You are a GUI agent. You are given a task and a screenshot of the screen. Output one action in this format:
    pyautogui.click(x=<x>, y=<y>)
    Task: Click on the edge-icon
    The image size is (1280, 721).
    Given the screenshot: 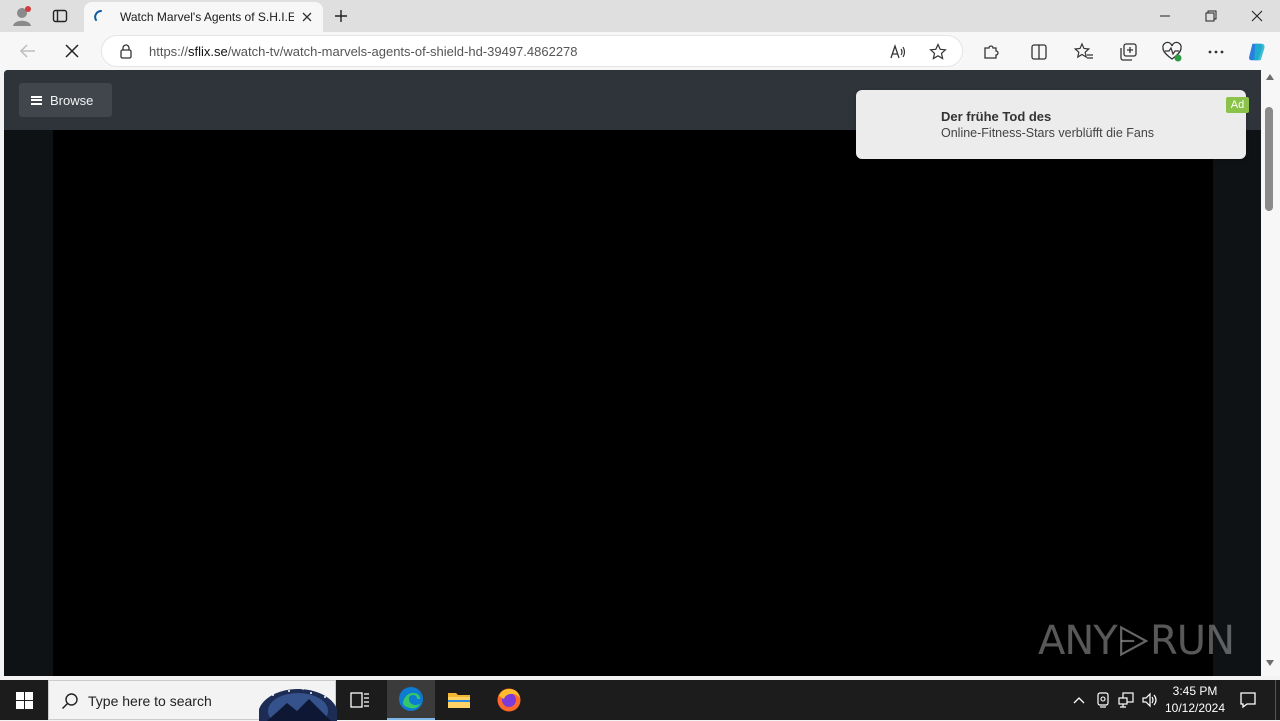 What is the action you would take?
    pyautogui.click(x=411, y=699)
    